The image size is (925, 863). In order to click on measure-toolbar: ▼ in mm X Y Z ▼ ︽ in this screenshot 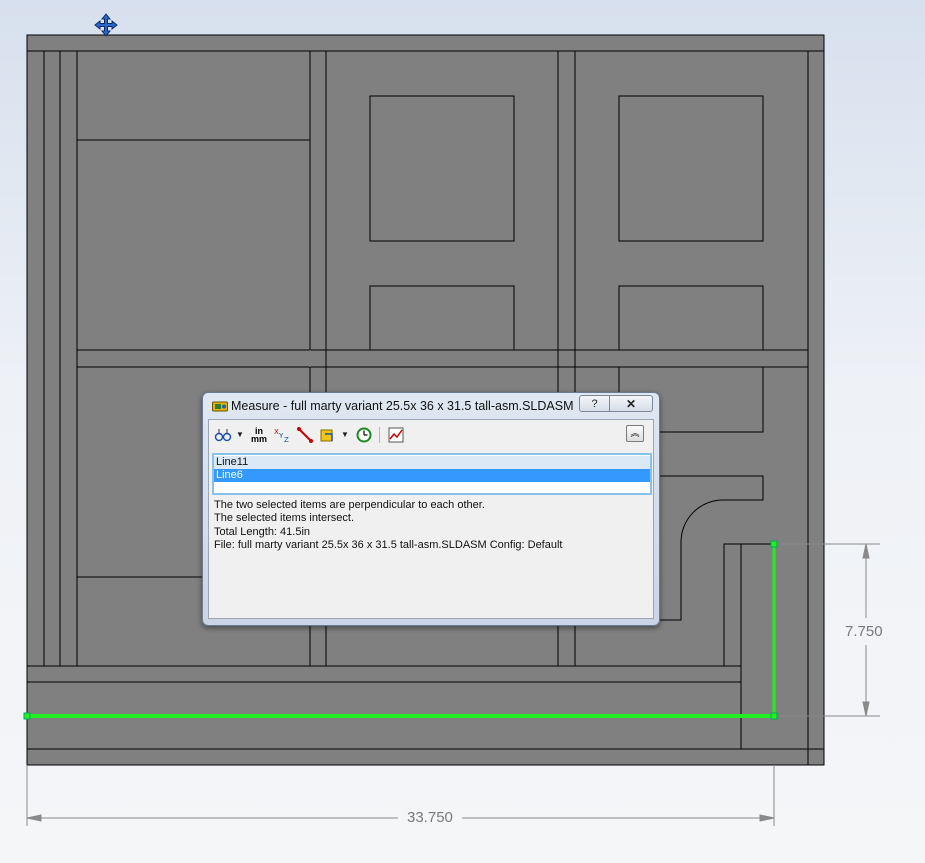, I will do `click(431, 435)`.